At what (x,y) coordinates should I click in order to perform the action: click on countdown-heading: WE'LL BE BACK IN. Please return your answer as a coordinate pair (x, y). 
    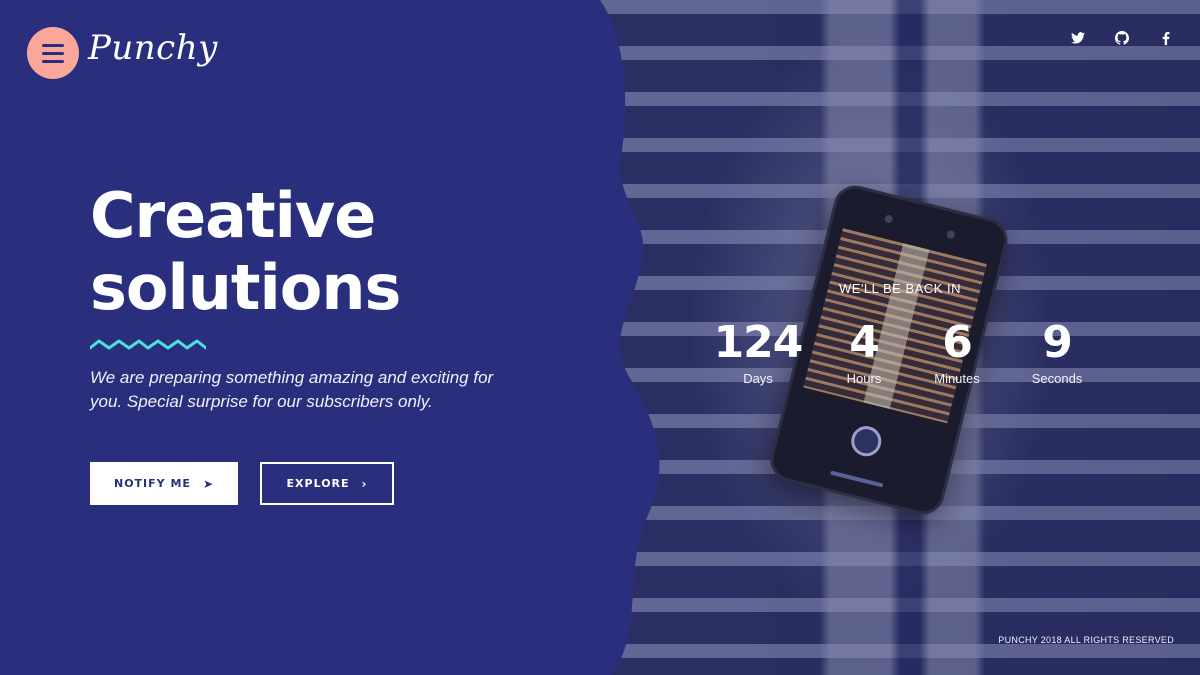
    Looking at the image, I should click on (900, 288).